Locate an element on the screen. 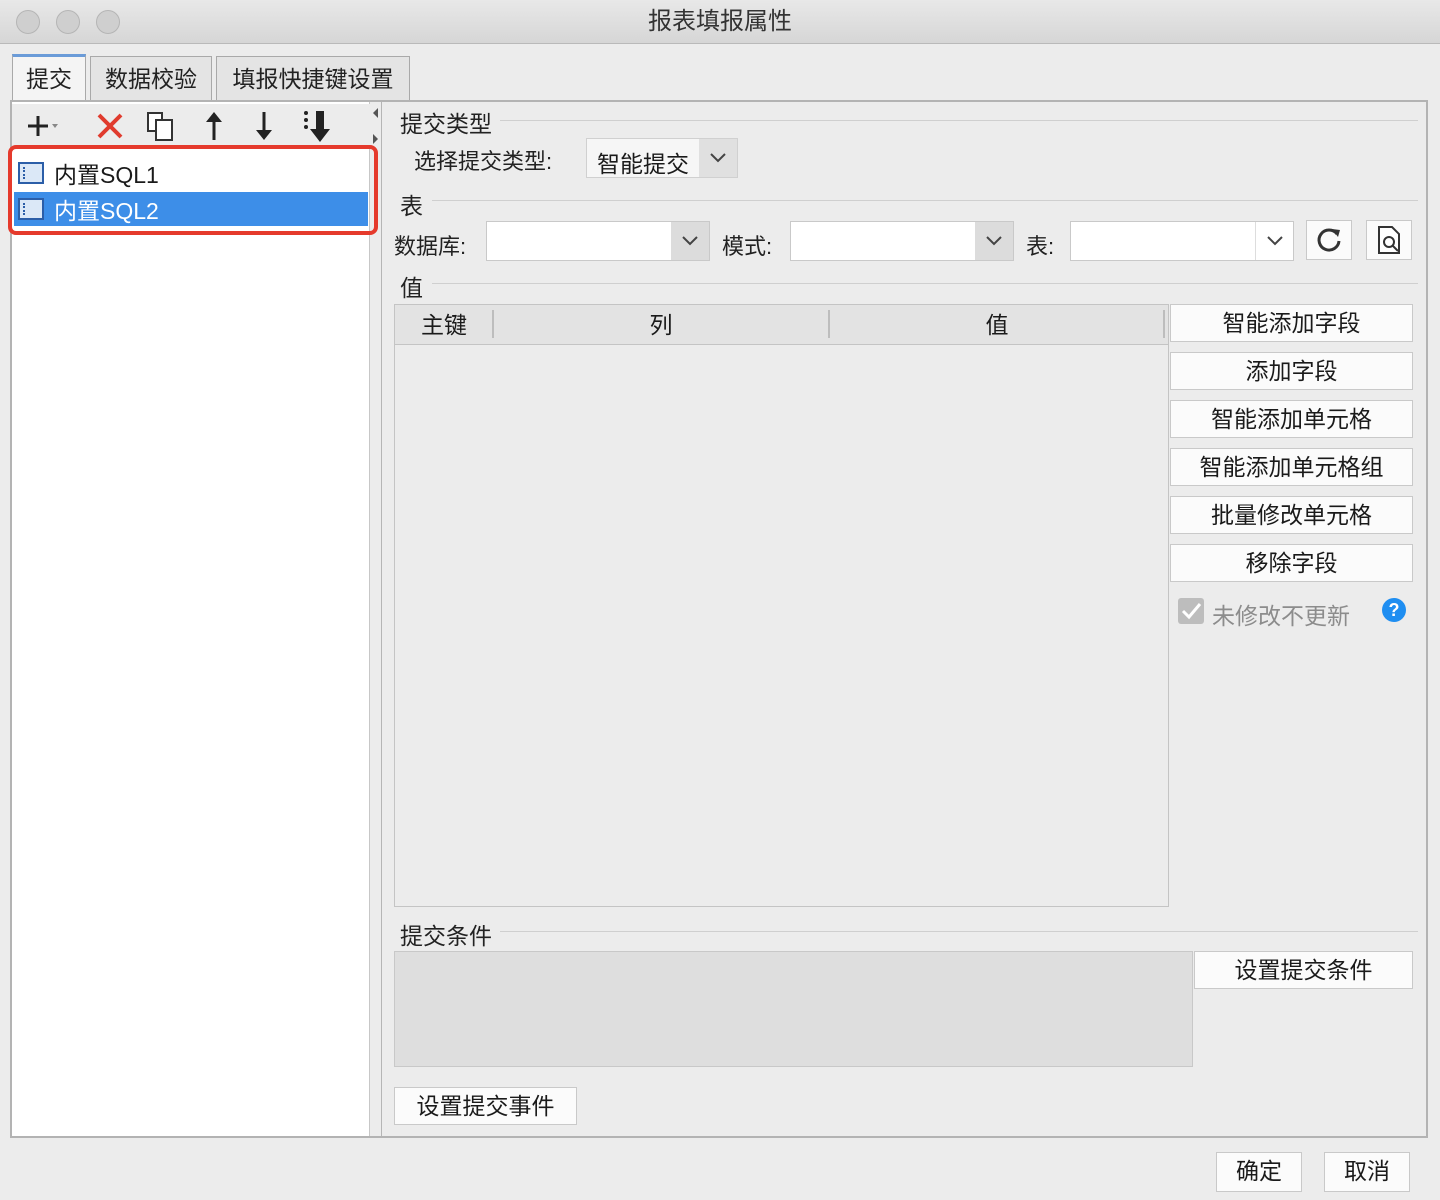 This screenshot has height=1200, width=1440. column-header-column: 列 is located at coordinates (661, 325).